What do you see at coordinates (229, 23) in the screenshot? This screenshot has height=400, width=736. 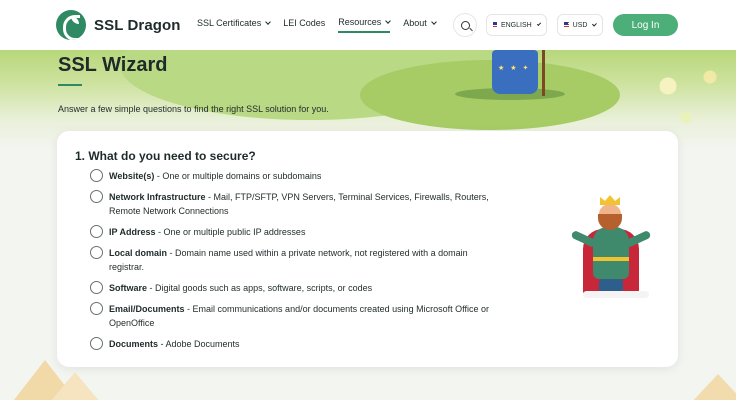 I see `nav-label: SSL Certificates` at bounding box center [229, 23].